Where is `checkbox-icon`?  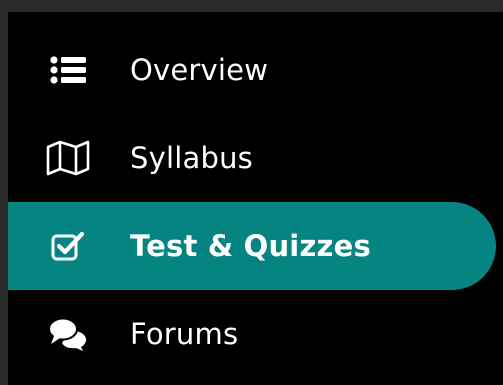
checkbox-icon is located at coordinates (68, 246).